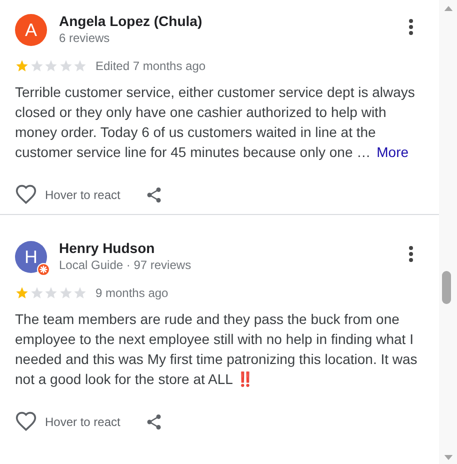  Describe the element at coordinates (448, 232) in the screenshot. I see `scrollbar` at that location.